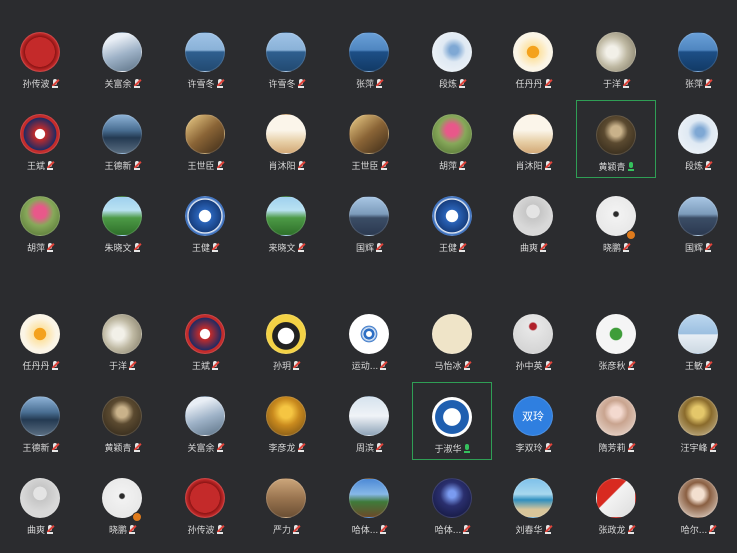 The height and width of the screenshot is (553, 737). I want to click on participant-tile: 张彦秋, so click(616, 339).